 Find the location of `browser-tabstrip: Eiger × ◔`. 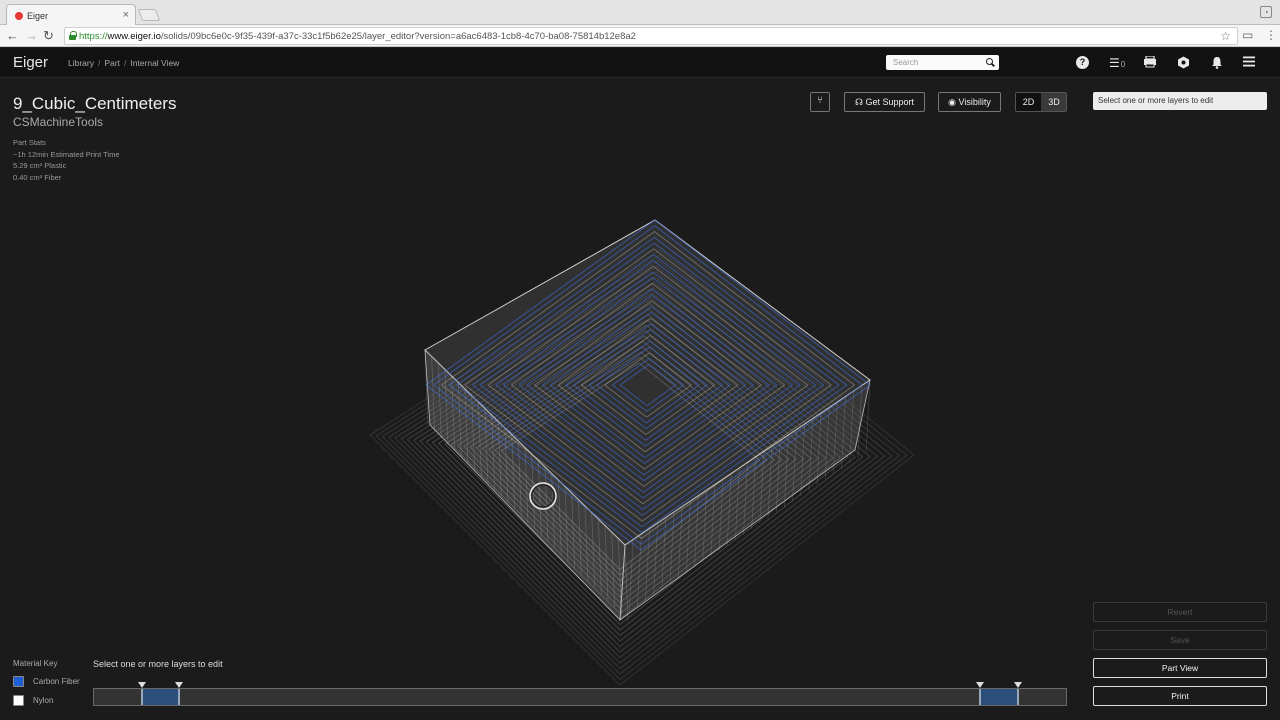

browser-tabstrip: Eiger × ◔ is located at coordinates (640, 13).